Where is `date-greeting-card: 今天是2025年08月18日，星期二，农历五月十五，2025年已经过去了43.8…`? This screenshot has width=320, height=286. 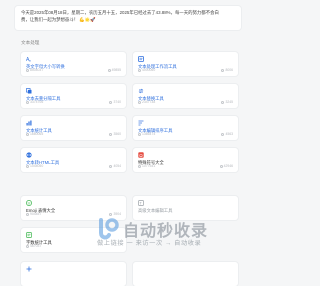 date-greeting-card: 今天是2025年08月18日，星期二，农历五月十五，2025年已经过去了43.8… is located at coordinates (128, 18).